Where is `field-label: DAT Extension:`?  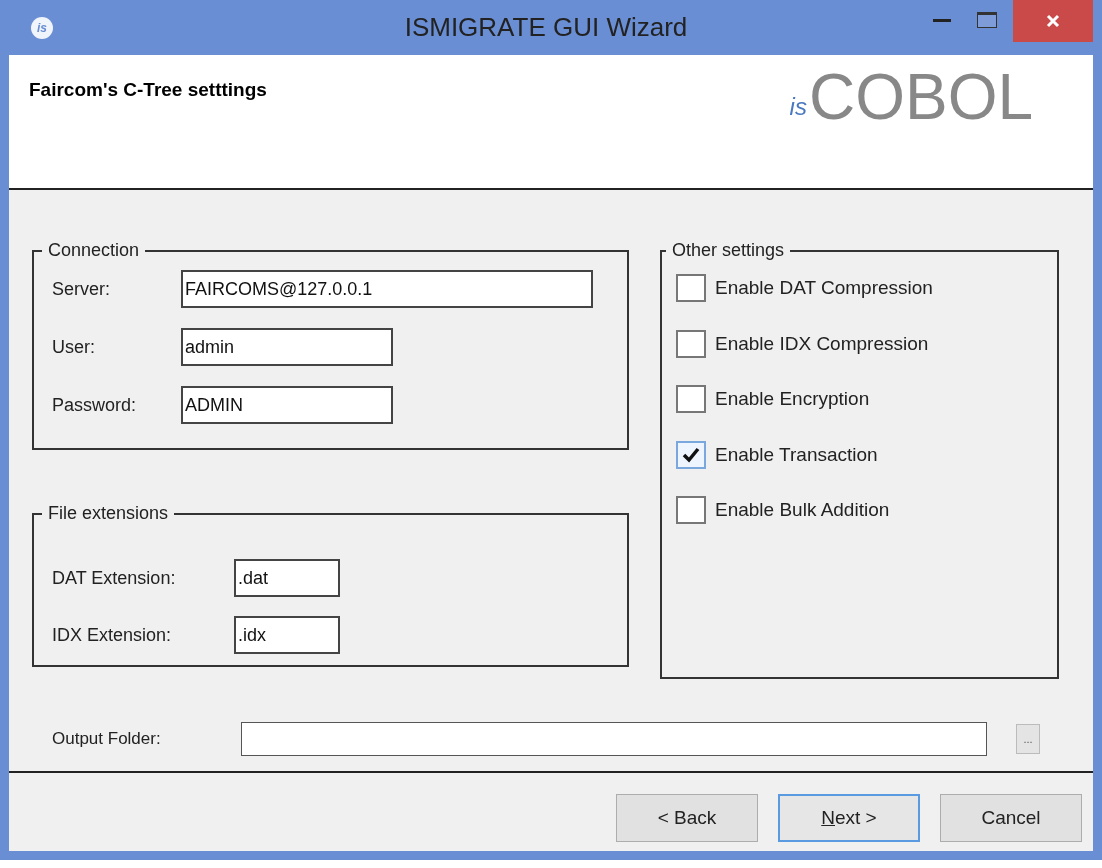
field-label: DAT Extension: is located at coordinates (114, 578).